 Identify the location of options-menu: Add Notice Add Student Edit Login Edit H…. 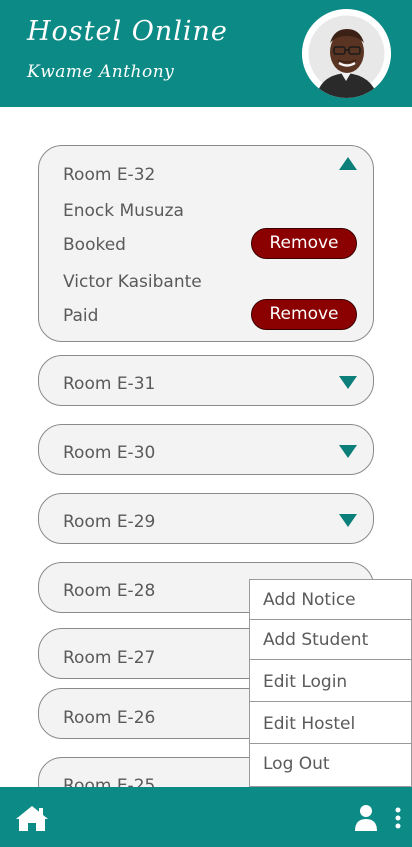
(330, 683).